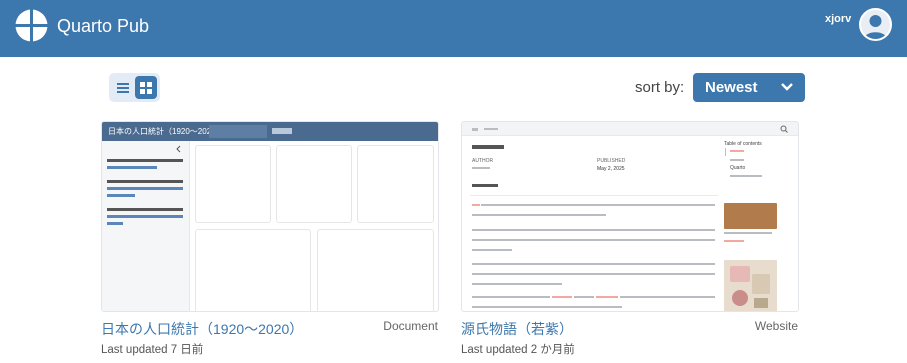 The height and width of the screenshot is (363, 907). What do you see at coordinates (518, 350) in the screenshot?
I see `card-updated: Last updated 2 か月前` at bounding box center [518, 350].